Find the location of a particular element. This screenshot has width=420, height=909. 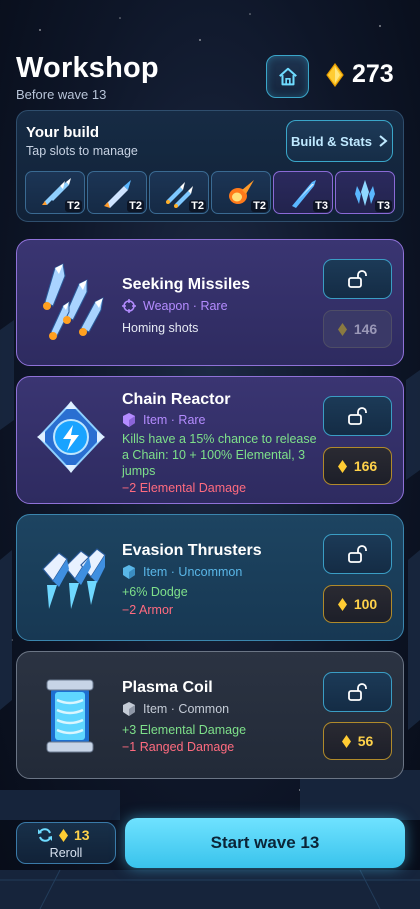

build-stats-label: Build & Stats is located at coordinates (331, 141).